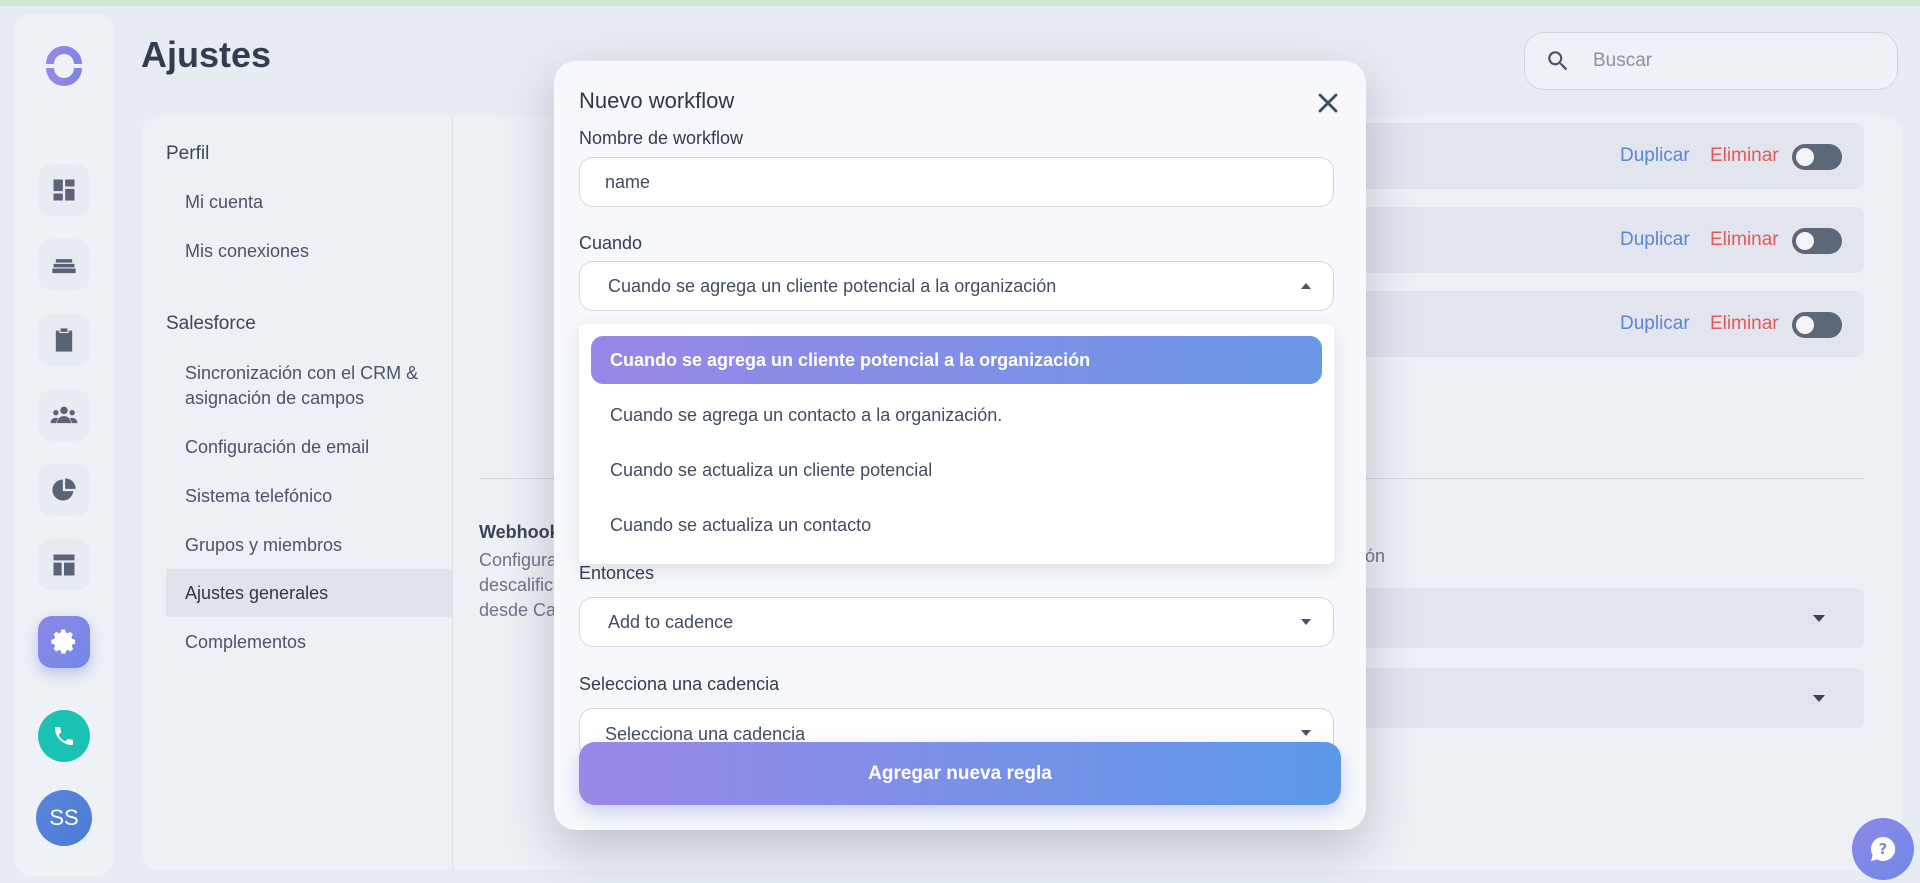 Image resolution: width=1920 pixels, height=883 pixels. I want to click on when-label: Cuando, so click(611, 243).